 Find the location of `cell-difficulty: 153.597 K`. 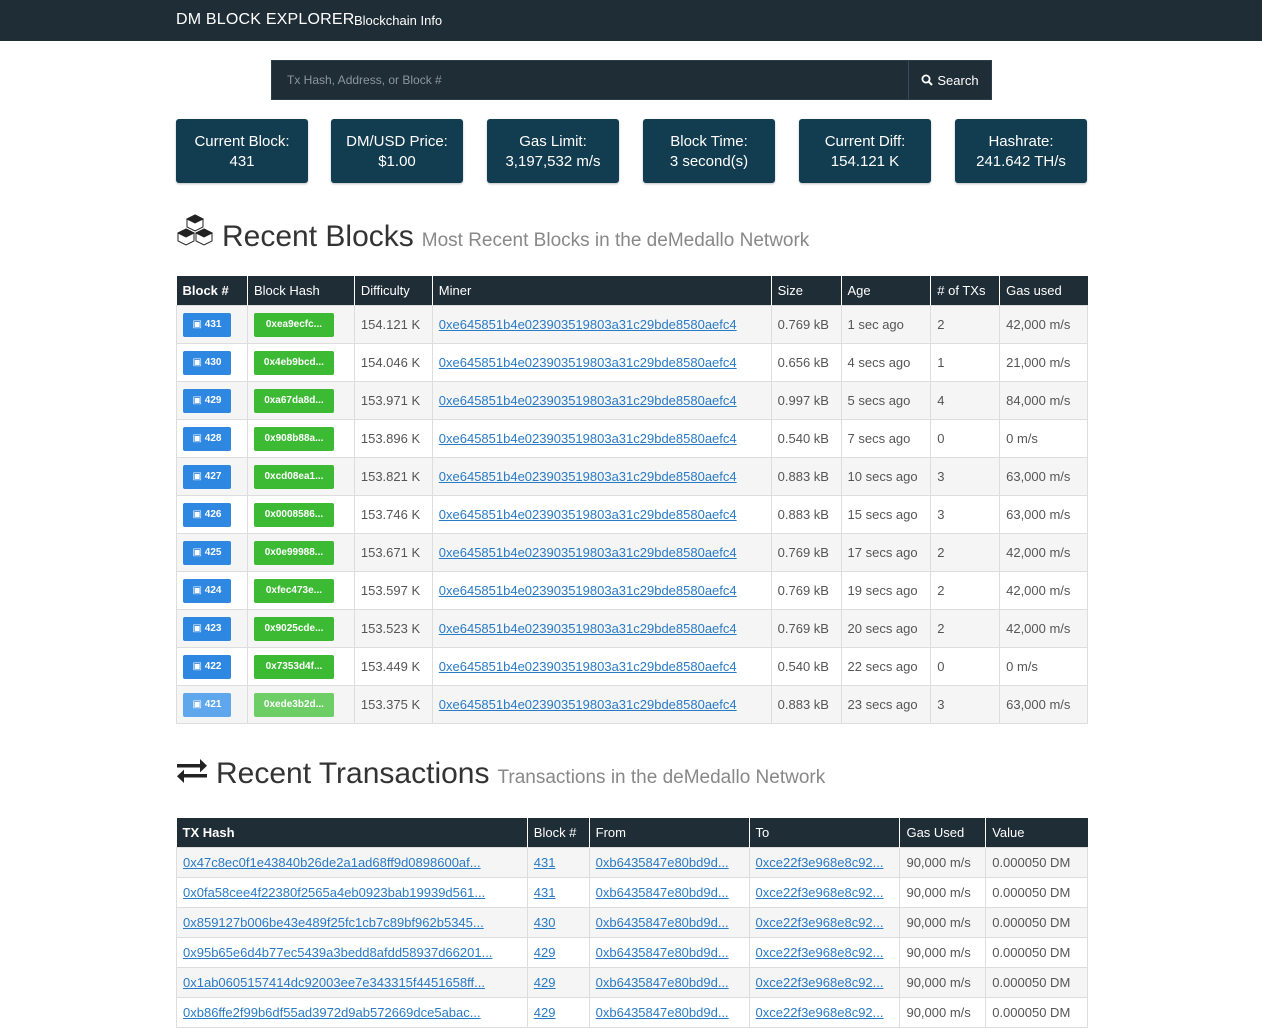

cell-difficulty: 153.597 K is located at coordinates (393, 590).